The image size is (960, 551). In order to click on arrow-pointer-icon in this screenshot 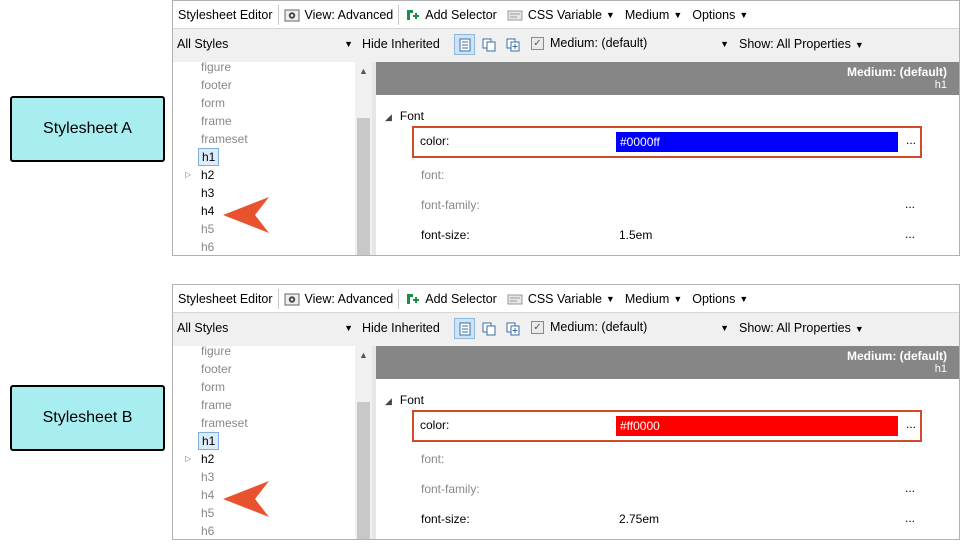, I will do `click(246, 499)`.